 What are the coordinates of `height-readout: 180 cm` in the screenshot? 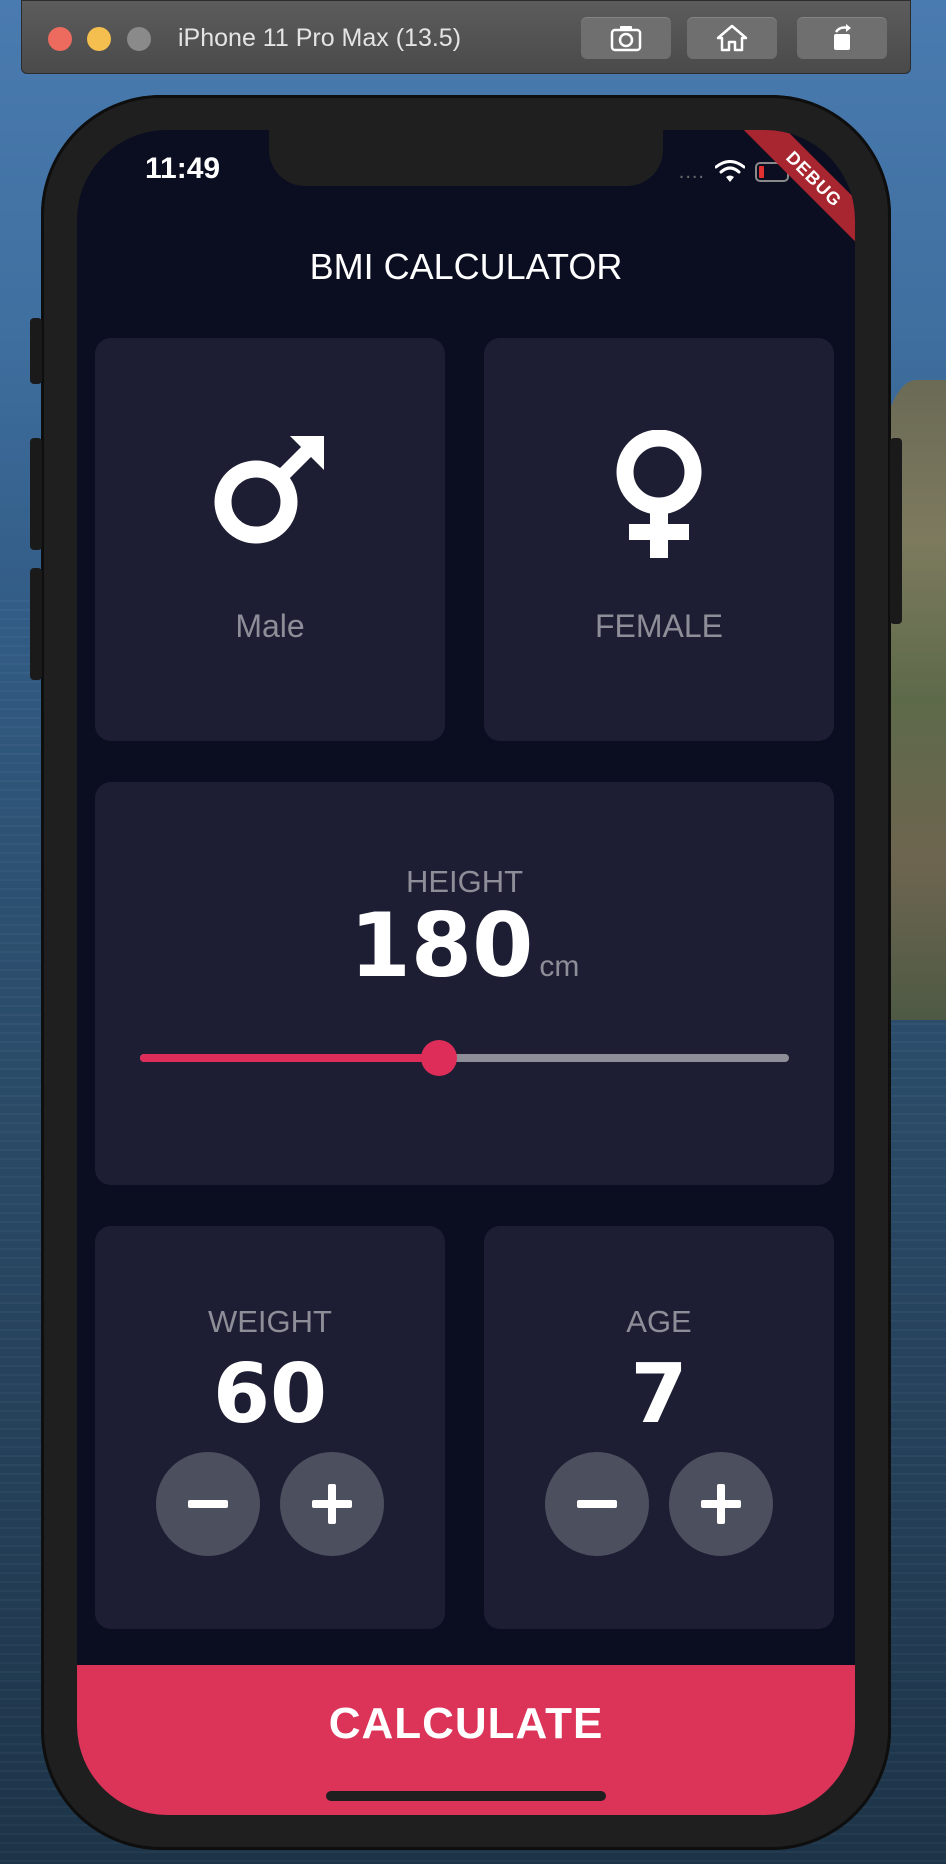 It's located at (464, 945).